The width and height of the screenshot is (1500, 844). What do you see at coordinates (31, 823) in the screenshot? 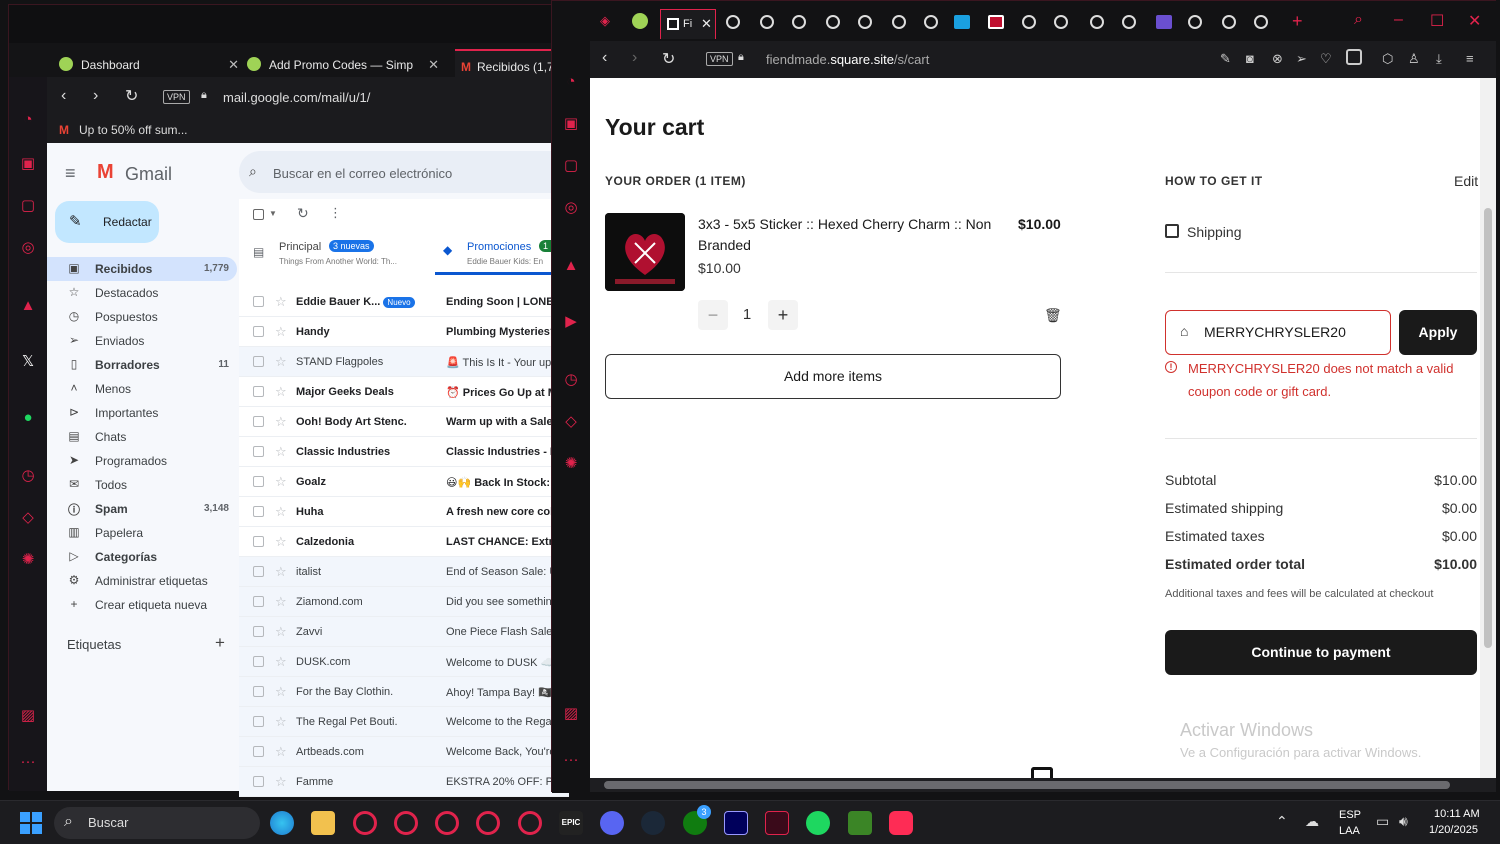
I see `windows-start-icon` at bounding box center [31, 823].